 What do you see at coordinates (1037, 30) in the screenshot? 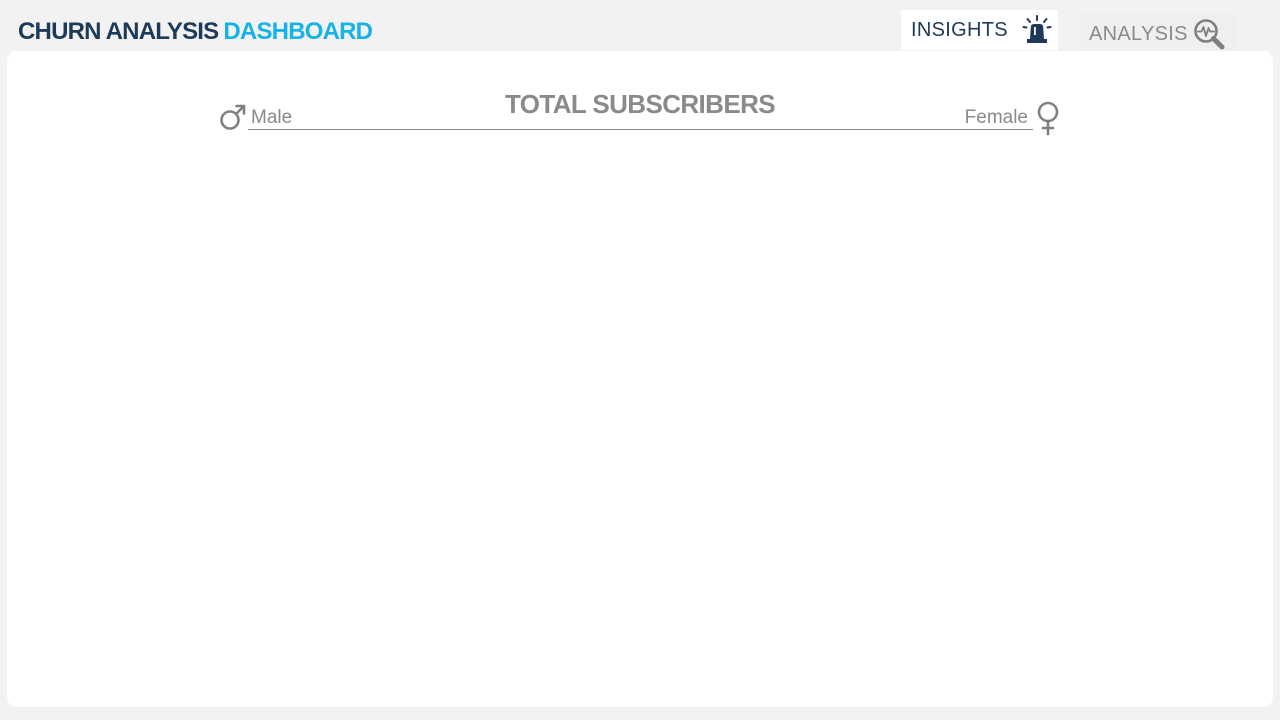
I see `siren-alert-icon` at bounding box center [1037, 30].